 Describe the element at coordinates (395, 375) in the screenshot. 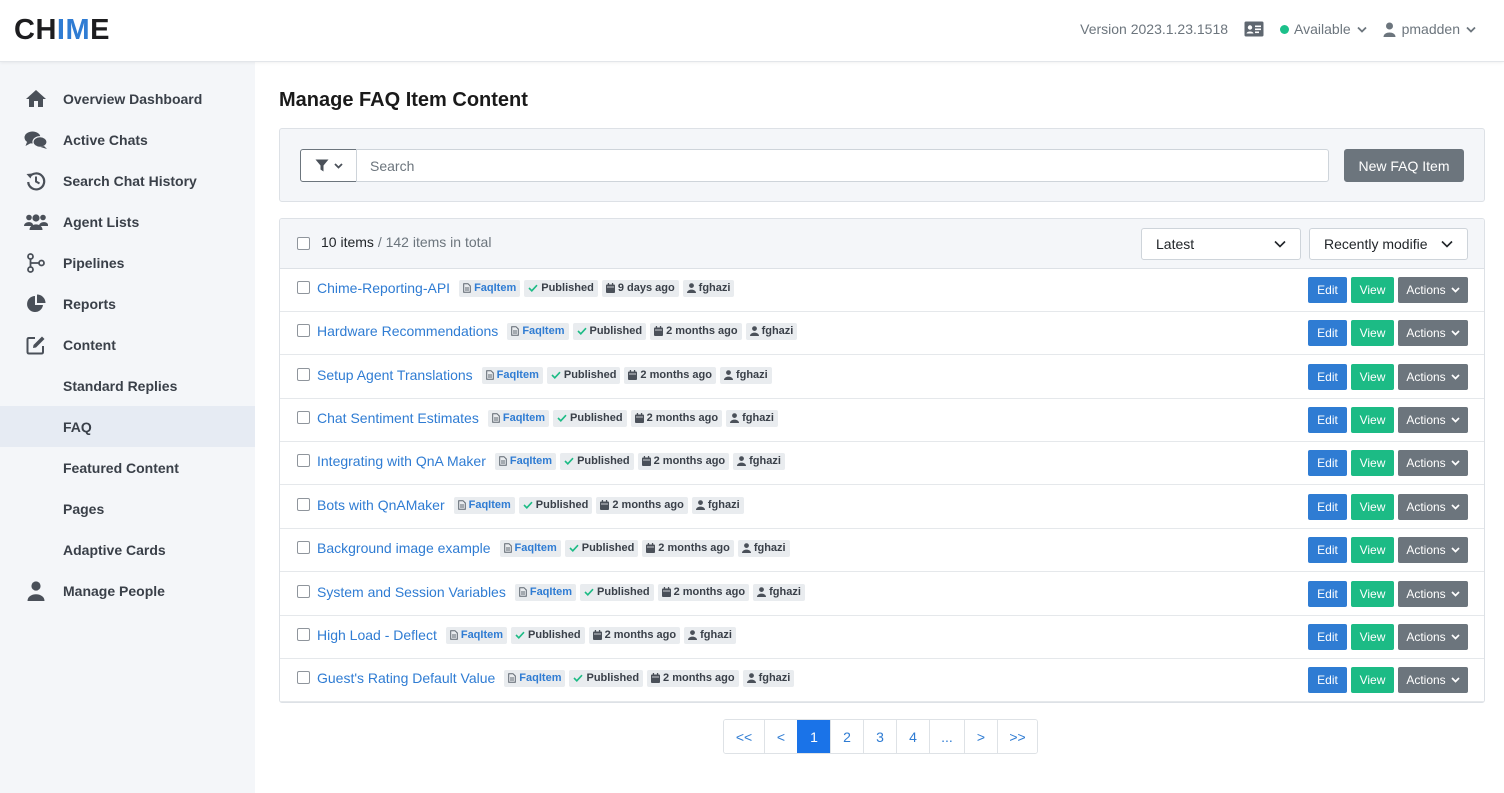

I see `faq-item-title-link: Setup Agent Translations` at that location.